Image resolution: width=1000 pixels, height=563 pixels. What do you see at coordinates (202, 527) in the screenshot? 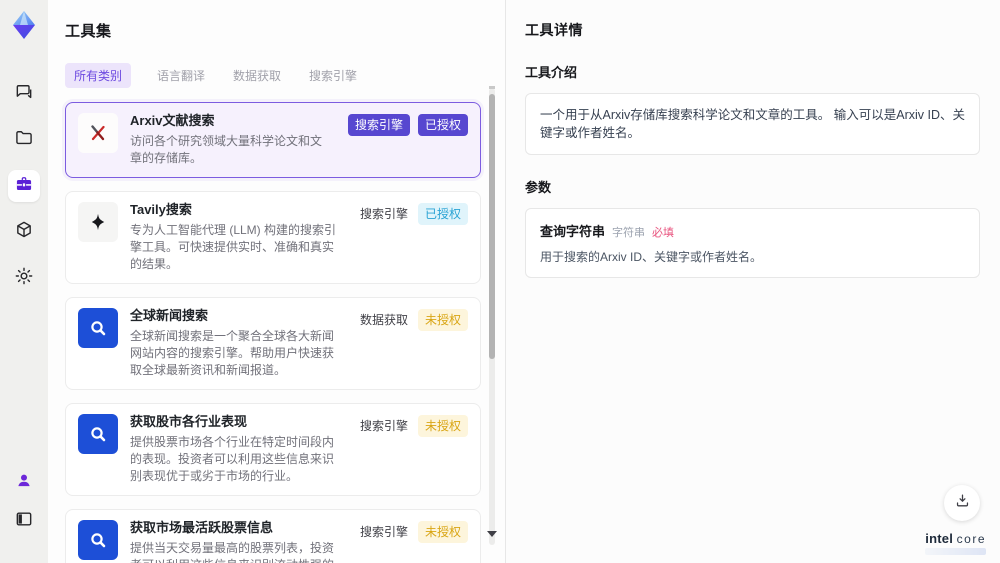
I see `tool-name: 获取市场最活跃股票信息` at bounding box center [202, 527].